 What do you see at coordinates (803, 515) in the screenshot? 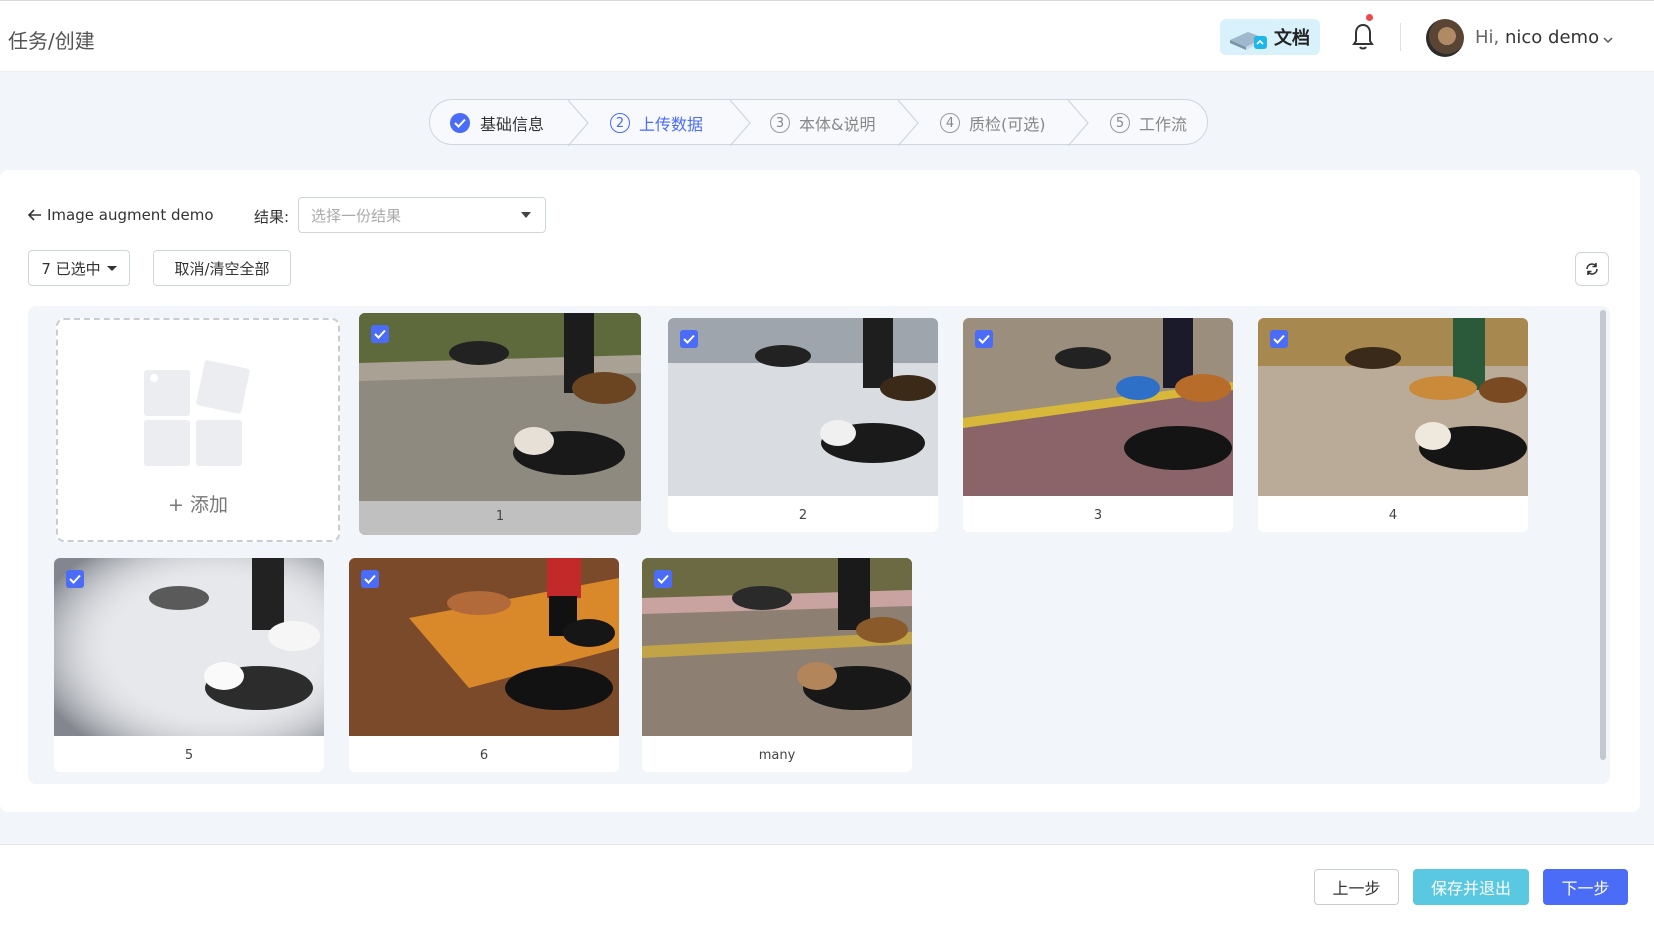
I see `image-label: 2` at bounding box center [803, 515].